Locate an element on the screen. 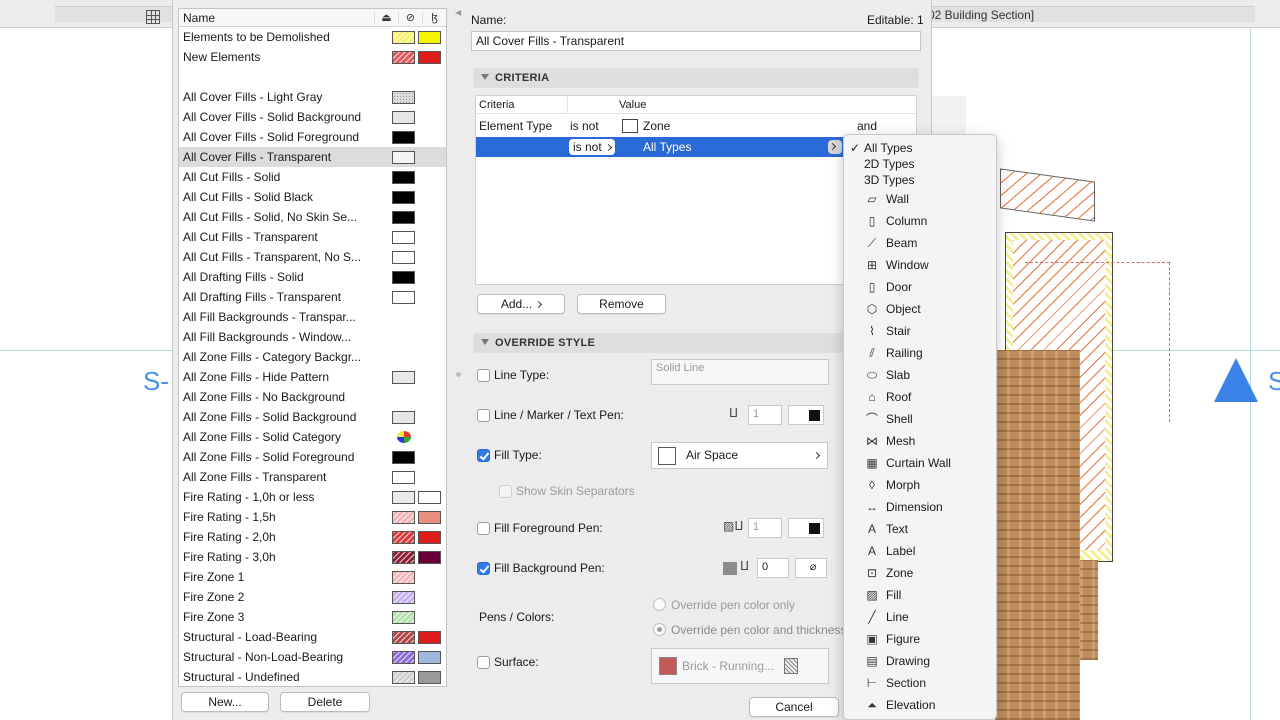  menu-item-beam: ⟋ Beam is located at coordinates (920, 243).